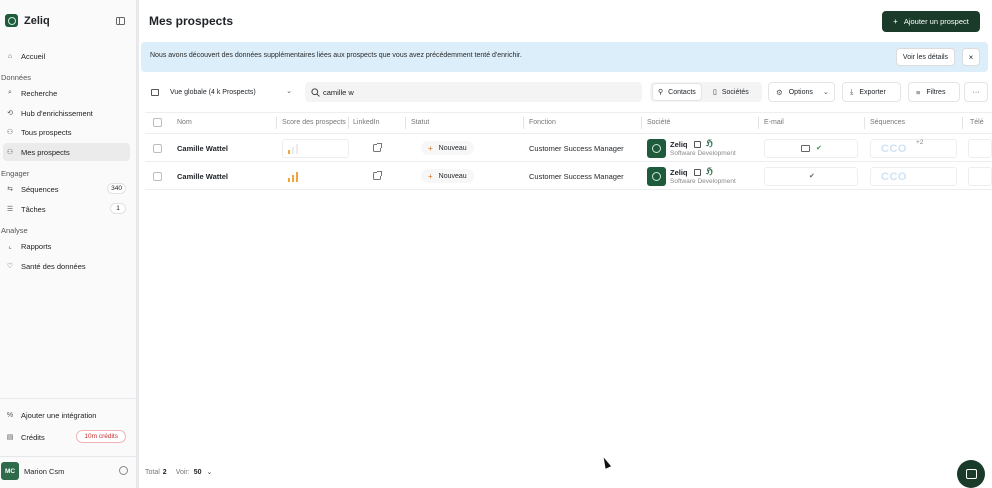 The width and height of the screenshot is (992, 488). Describe the element at coordinates (366, 122) in the screenshot. I see `column-header-linkedin: LinkedIn` at that location.